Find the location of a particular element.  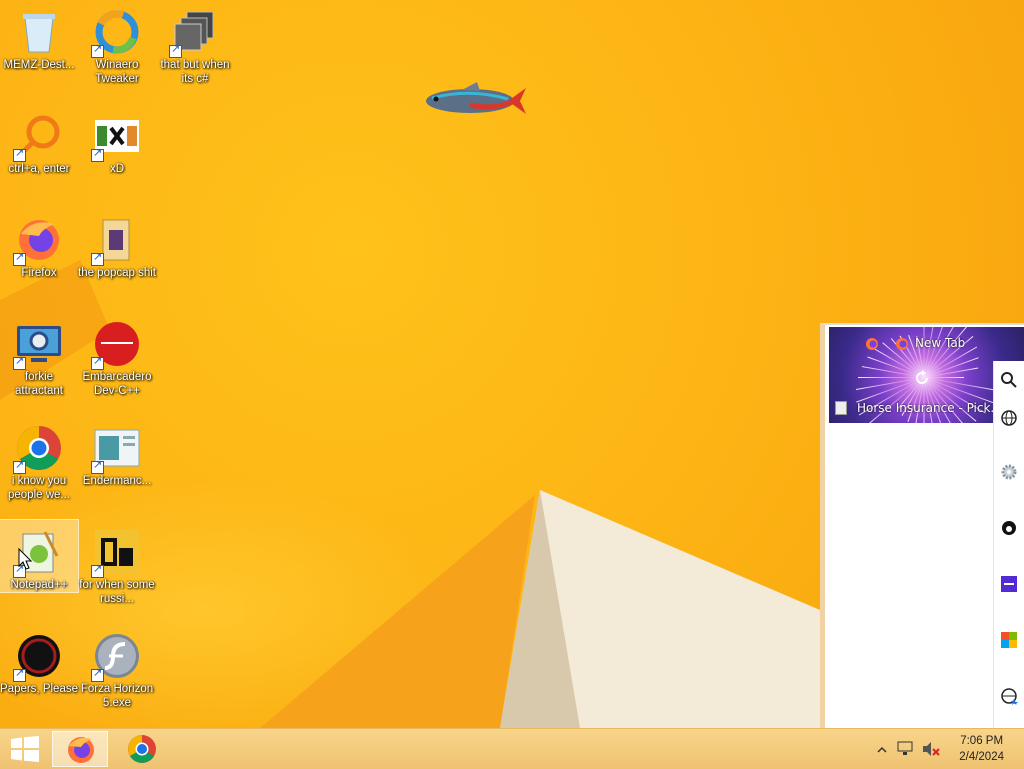

fish-icon is located at coordinates (477, 101).